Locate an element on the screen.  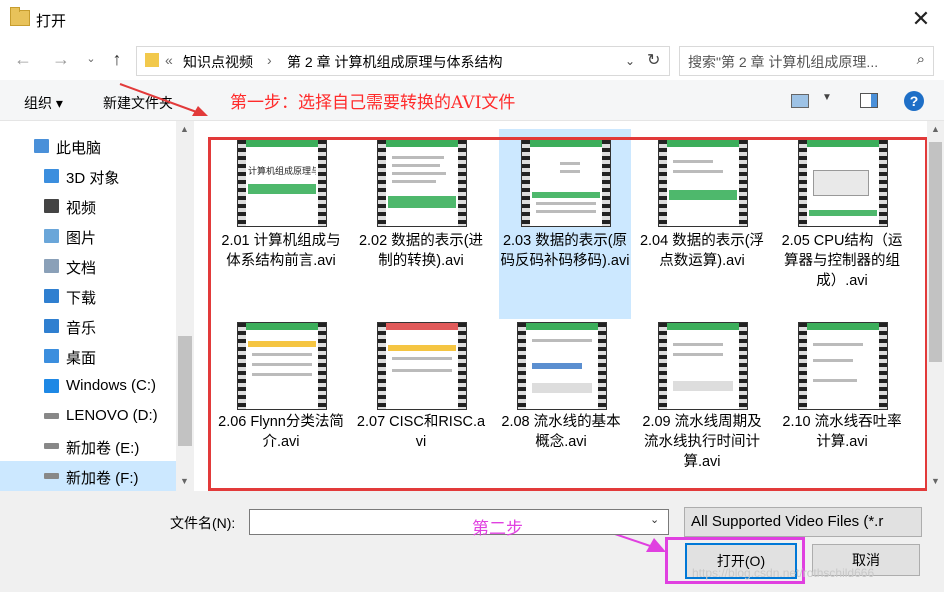
watermark: https://blog.csdn.net/rothschild666 is located at coordinates (783, 573).